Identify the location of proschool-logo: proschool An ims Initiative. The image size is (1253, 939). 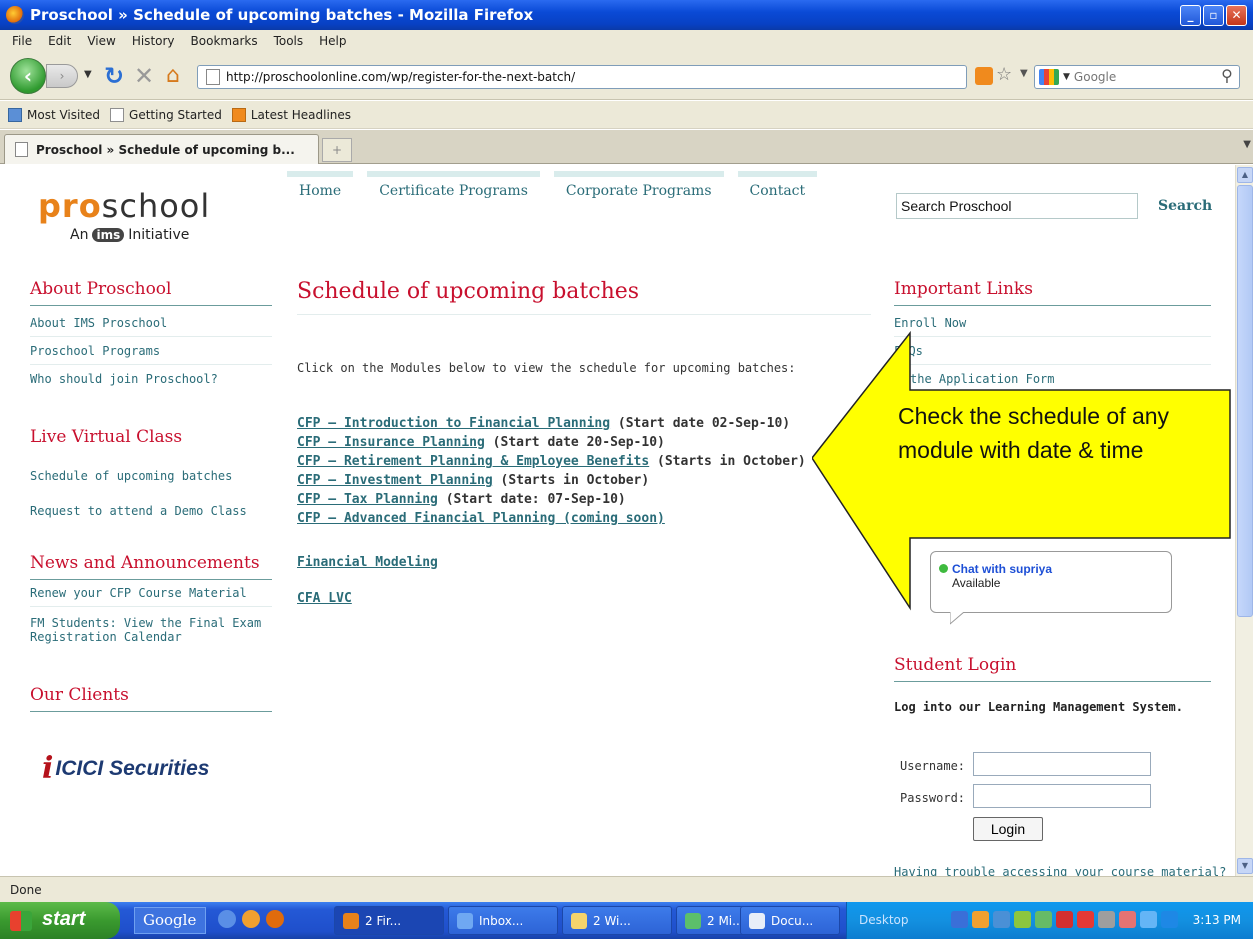
(124, 215).